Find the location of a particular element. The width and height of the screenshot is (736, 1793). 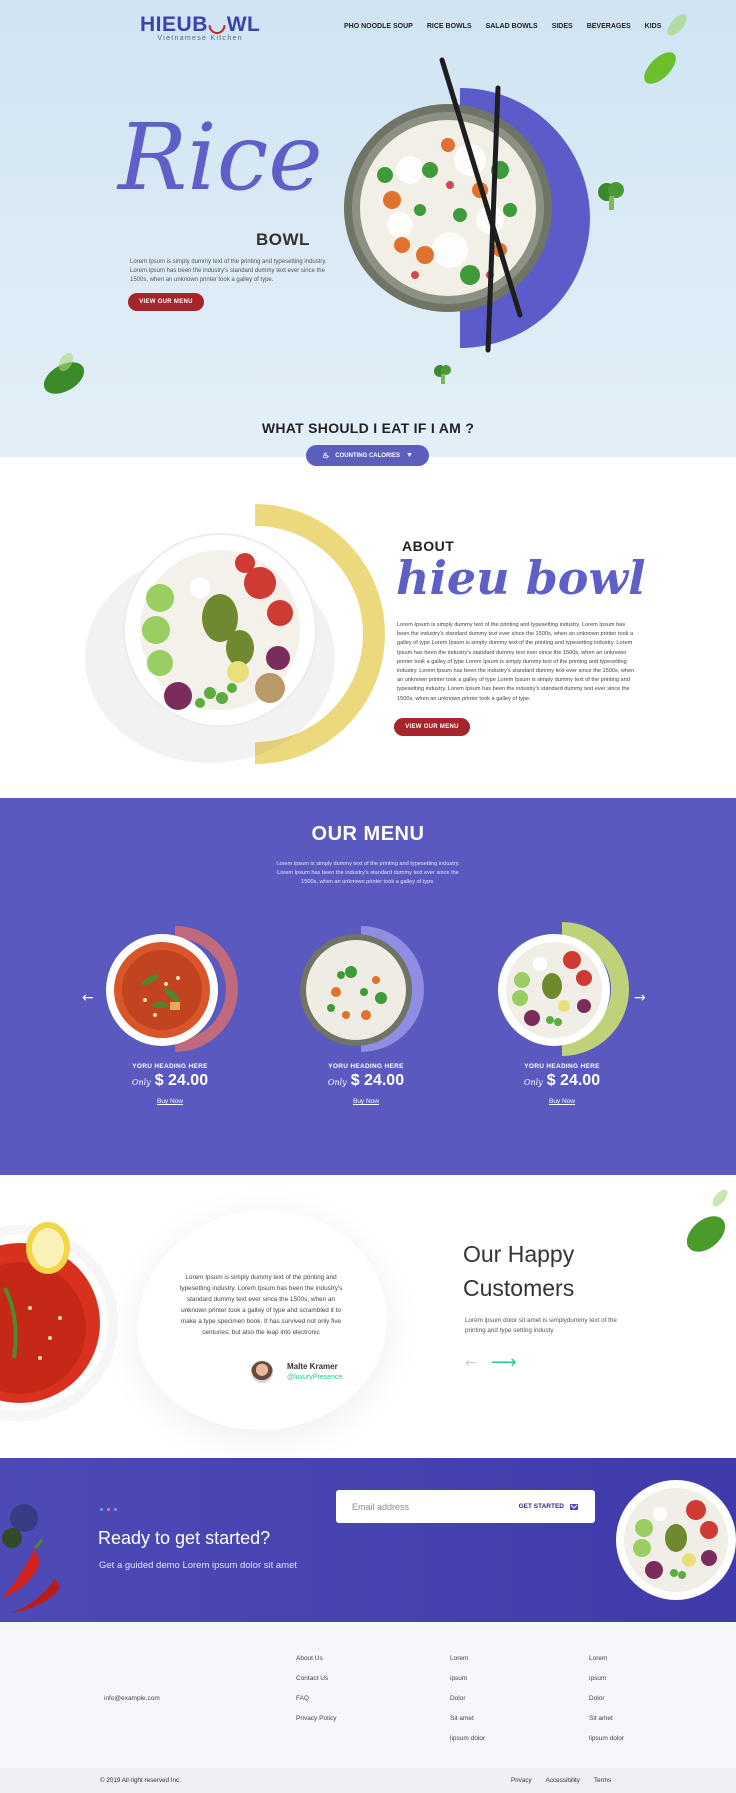

legal-links: Privacy Accessibility Terms is located at coordinates (561, 1780).